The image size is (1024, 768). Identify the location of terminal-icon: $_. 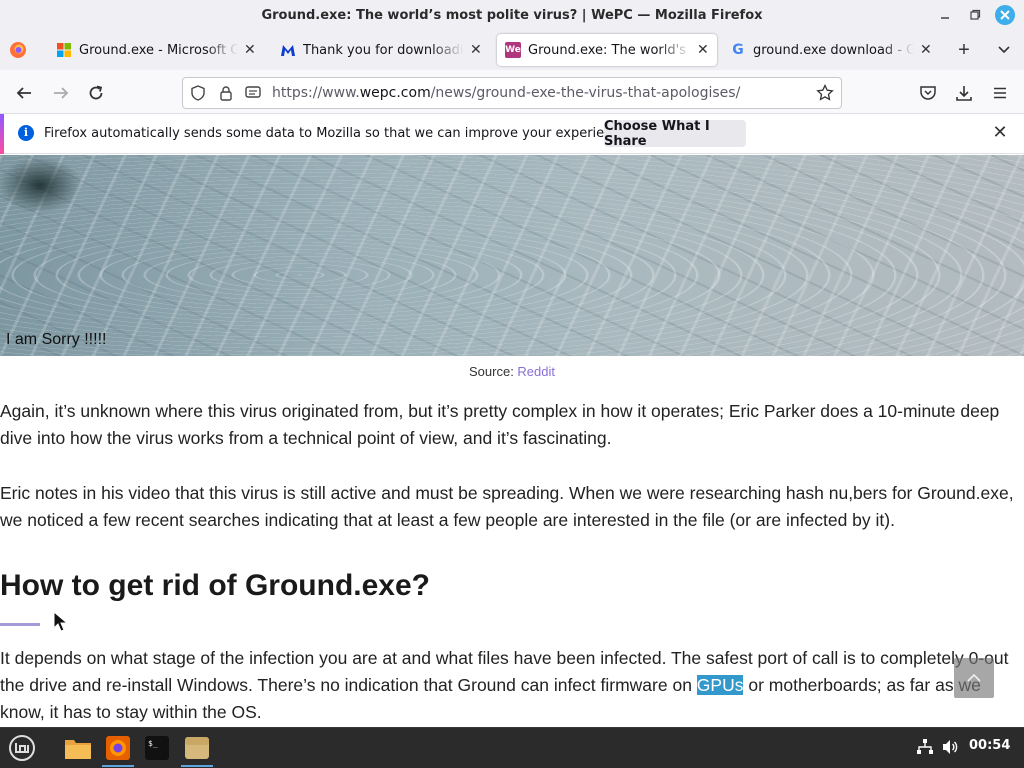
(157, 748).